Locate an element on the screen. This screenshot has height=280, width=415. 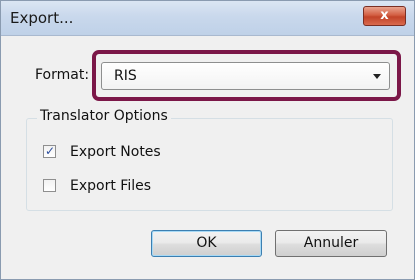
cancel-button: Annuler is located at coordinates (331, 243).